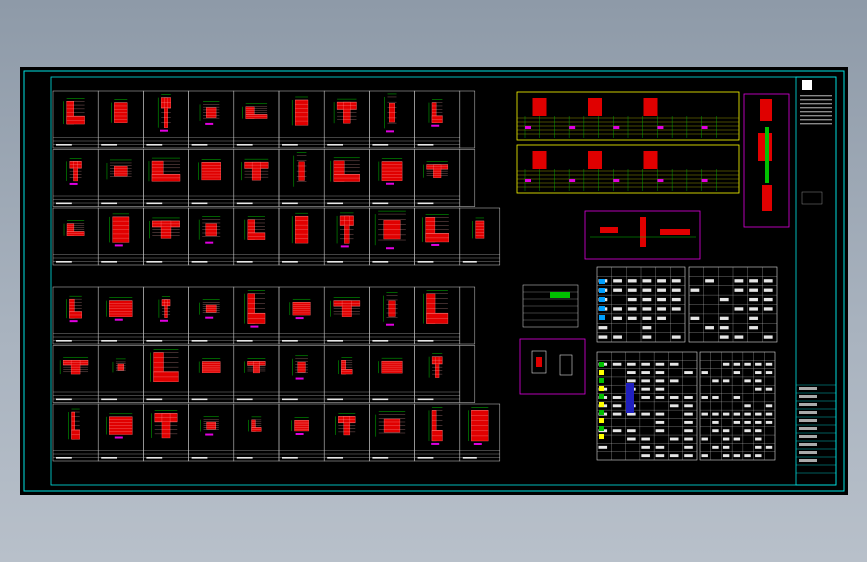  What do you see at coordinates (647, 406) in the screenshot?
I see `column-schedule-table` at bounding box center [647, 406].